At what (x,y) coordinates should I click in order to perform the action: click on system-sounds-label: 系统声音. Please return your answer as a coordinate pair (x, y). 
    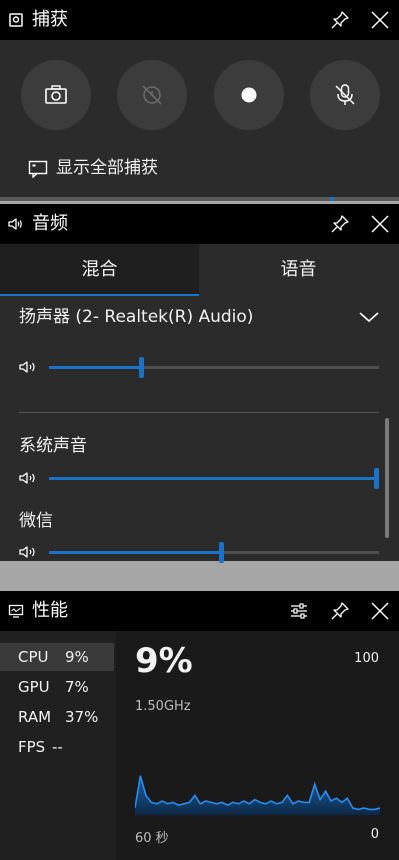
    Looking at the image, I should click on (53, 446).